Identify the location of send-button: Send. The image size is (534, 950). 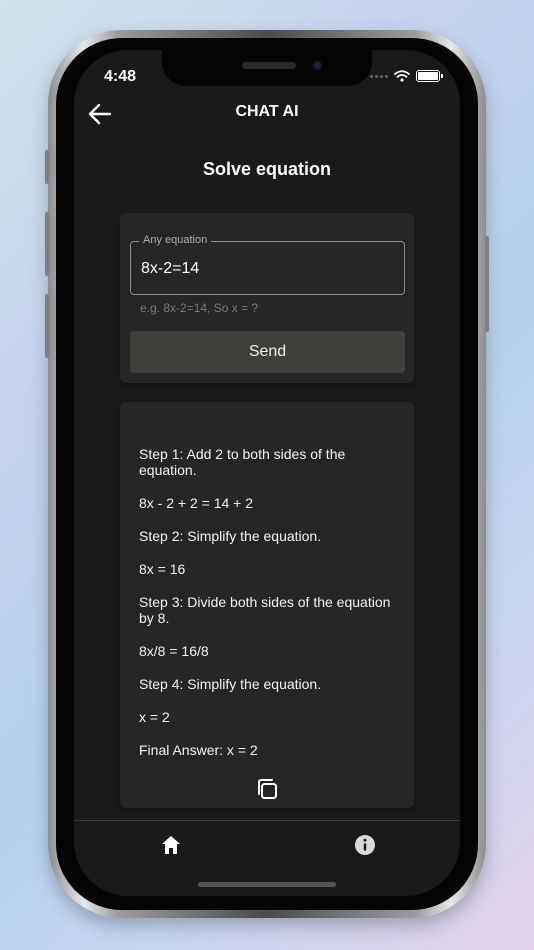
(267, 352).